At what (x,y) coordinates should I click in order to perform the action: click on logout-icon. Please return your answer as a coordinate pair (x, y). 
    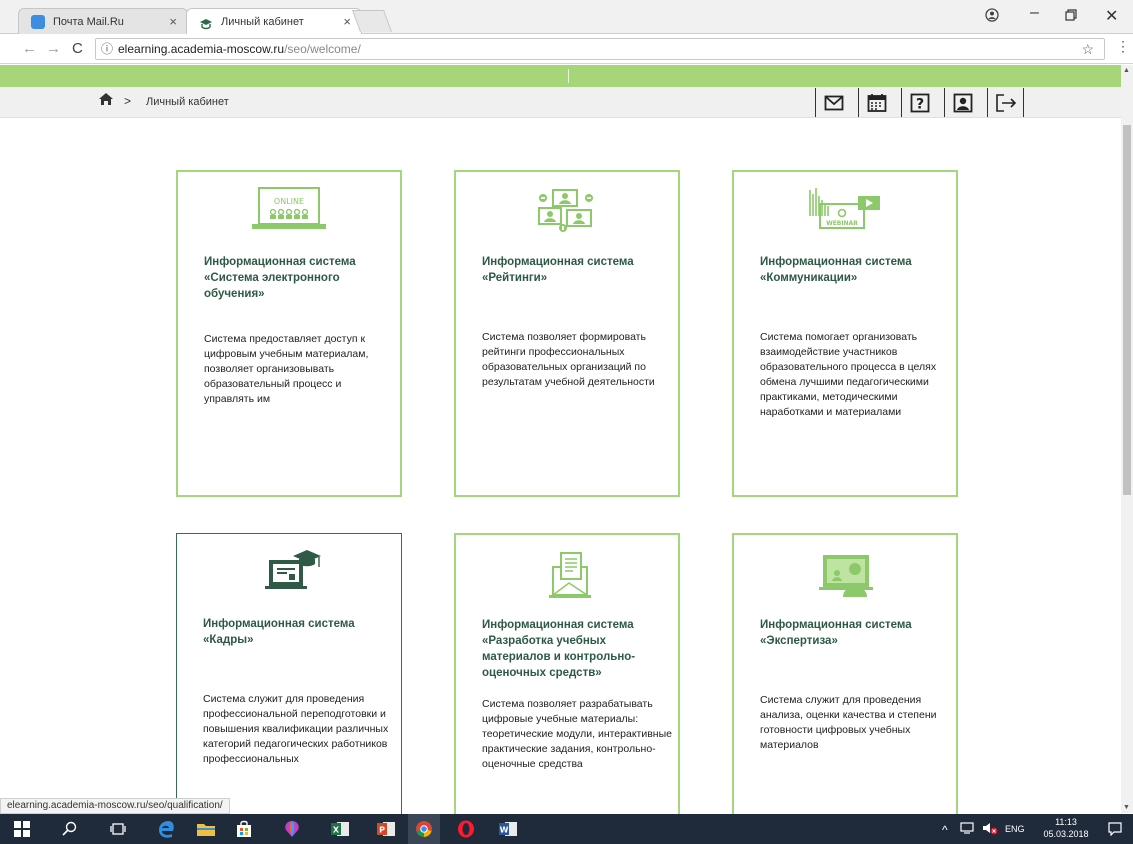
    Looking at the image, I should click on (1005, 102).